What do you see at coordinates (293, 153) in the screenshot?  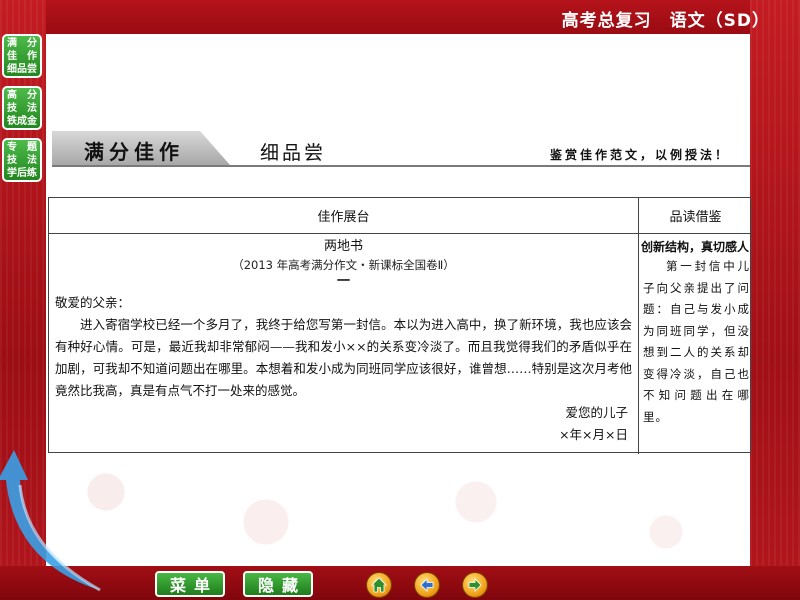 I see `banner-subtitle: 细品尝` at bounding box center [293, 153].